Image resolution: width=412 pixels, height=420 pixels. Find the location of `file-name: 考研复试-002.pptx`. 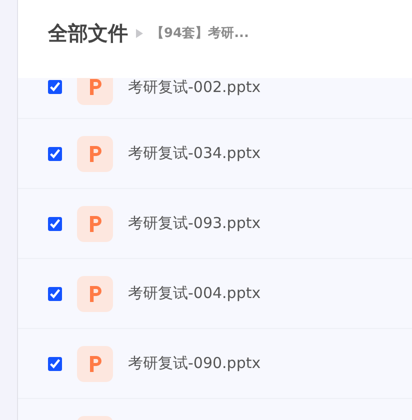

file-name: 考研复试-002.pptx is located at coordinates (194, 87).